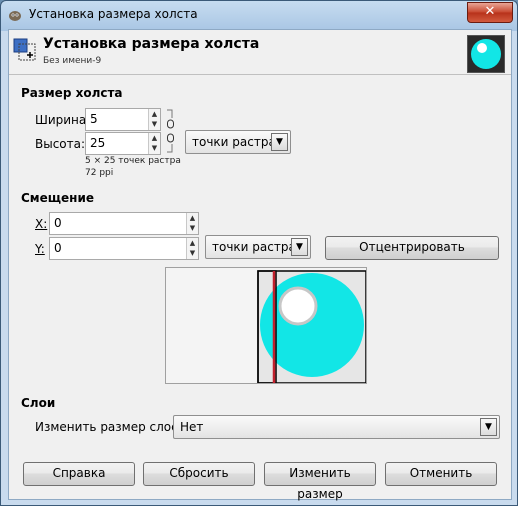  What do you see at coordinates (123, 143) in the screenshot?
I see `height-input: 25 ▲ ▼` at bounding box center [123, 143].